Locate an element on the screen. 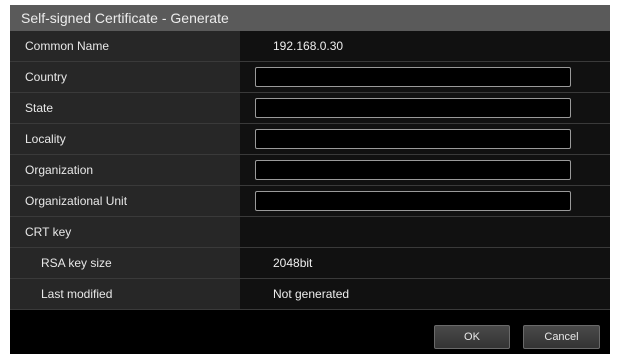 This screenshot has width=619, height=363. dialog-footer: OK Cancel is located at coordinates (310, 334).